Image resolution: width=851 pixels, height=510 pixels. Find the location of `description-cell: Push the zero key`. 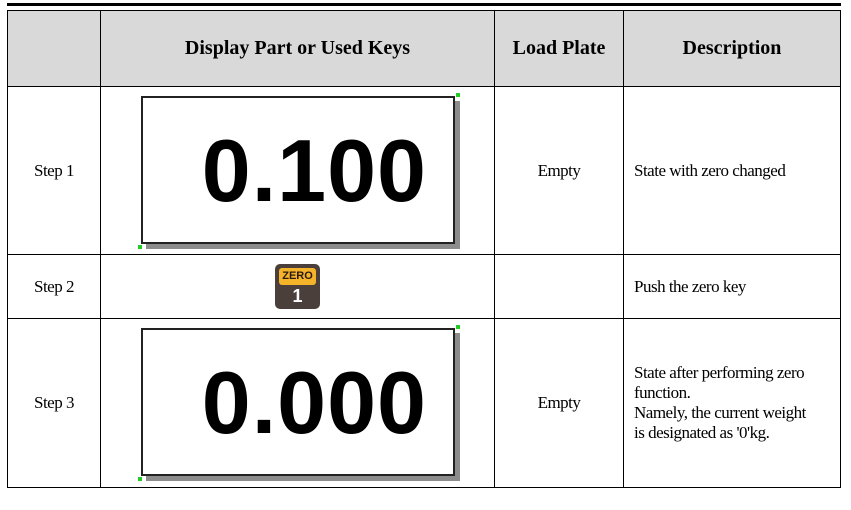

description-cell: Push the zero key is located at coordinates (732, 286).